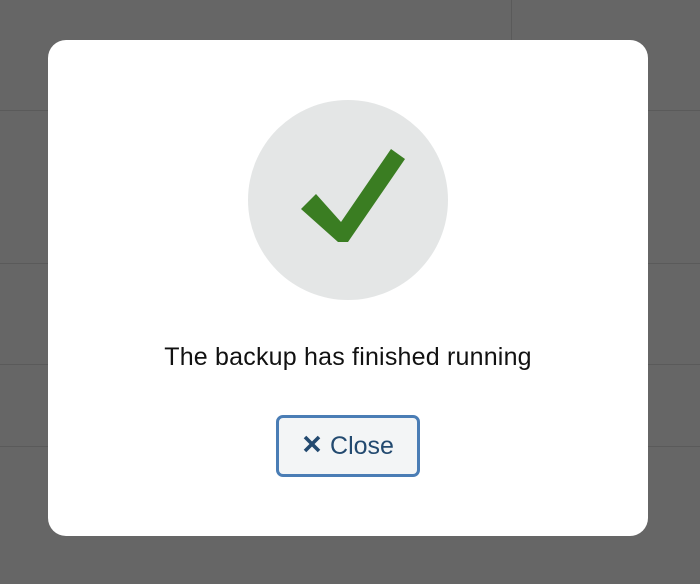 The width and height of the screenshot is (700, 584). I want to click on checkmark-icon, so click(353, 195).